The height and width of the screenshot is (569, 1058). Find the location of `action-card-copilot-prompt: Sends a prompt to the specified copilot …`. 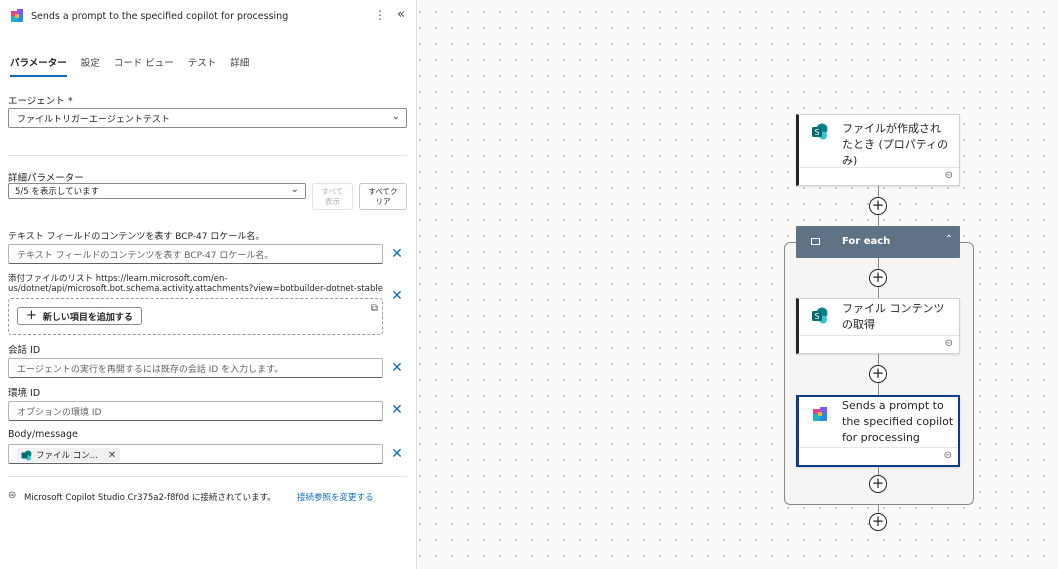

action-card-copilot-prompt: Sends a prompt to the specified copilot … is located at coordinates (878, 431).